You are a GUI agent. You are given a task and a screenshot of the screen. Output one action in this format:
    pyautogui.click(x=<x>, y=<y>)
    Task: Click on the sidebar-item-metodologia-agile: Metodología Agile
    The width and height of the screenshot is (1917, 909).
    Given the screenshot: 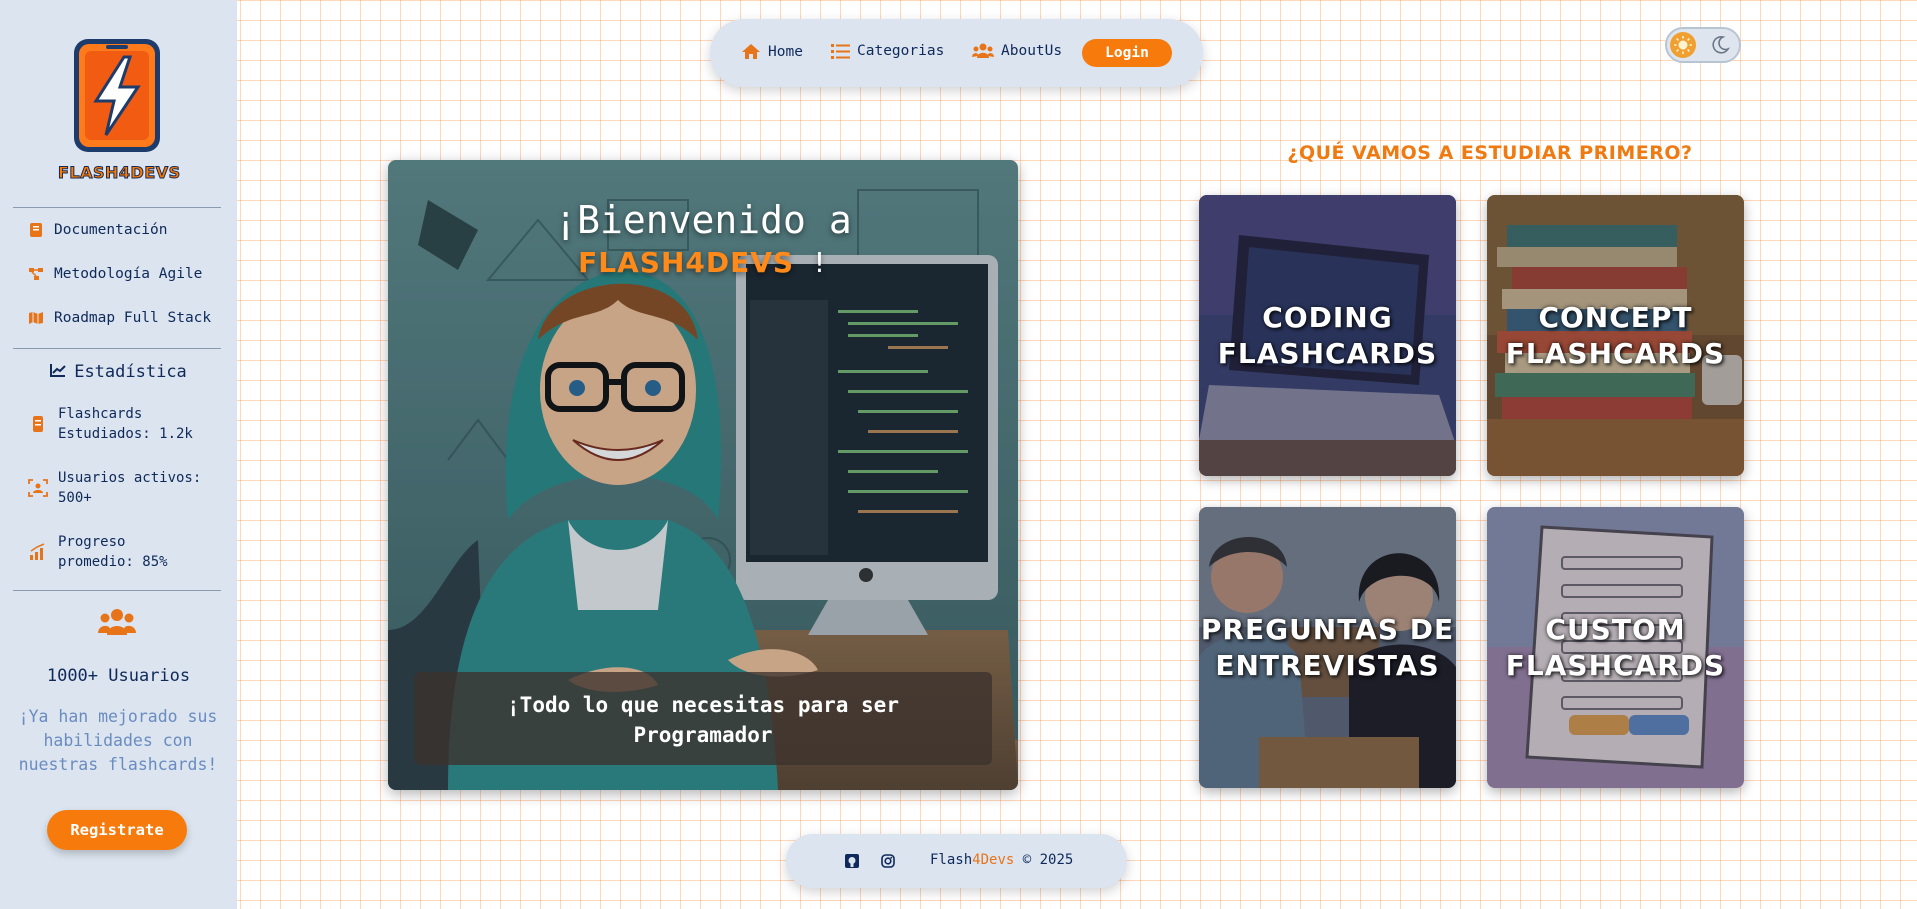 What is the action you would take?
    pyautogui.click(x=115, y=274)
    